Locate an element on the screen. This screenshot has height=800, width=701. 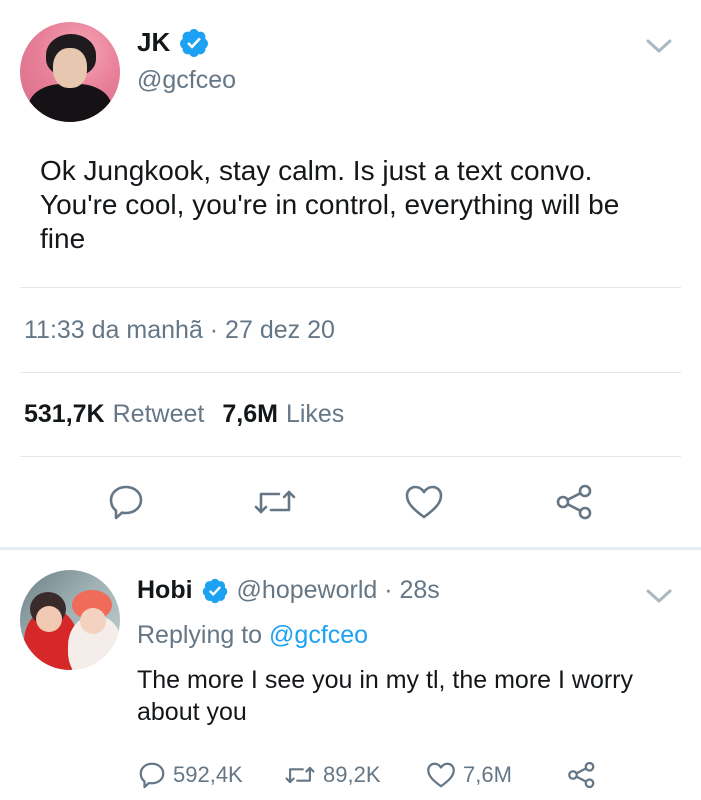
author-avatar is located at coordinates (70, 72).